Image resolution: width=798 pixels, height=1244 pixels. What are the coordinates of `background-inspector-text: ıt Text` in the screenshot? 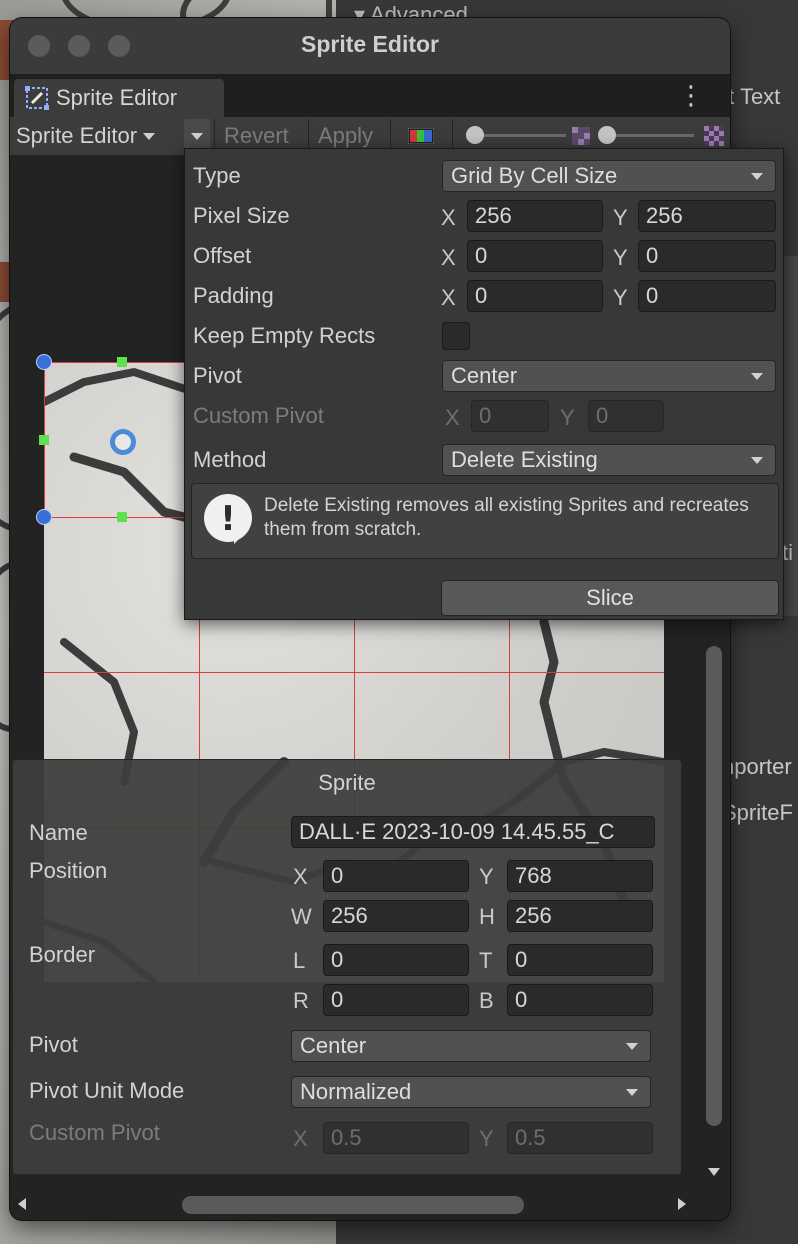 It's located at (751, 96).